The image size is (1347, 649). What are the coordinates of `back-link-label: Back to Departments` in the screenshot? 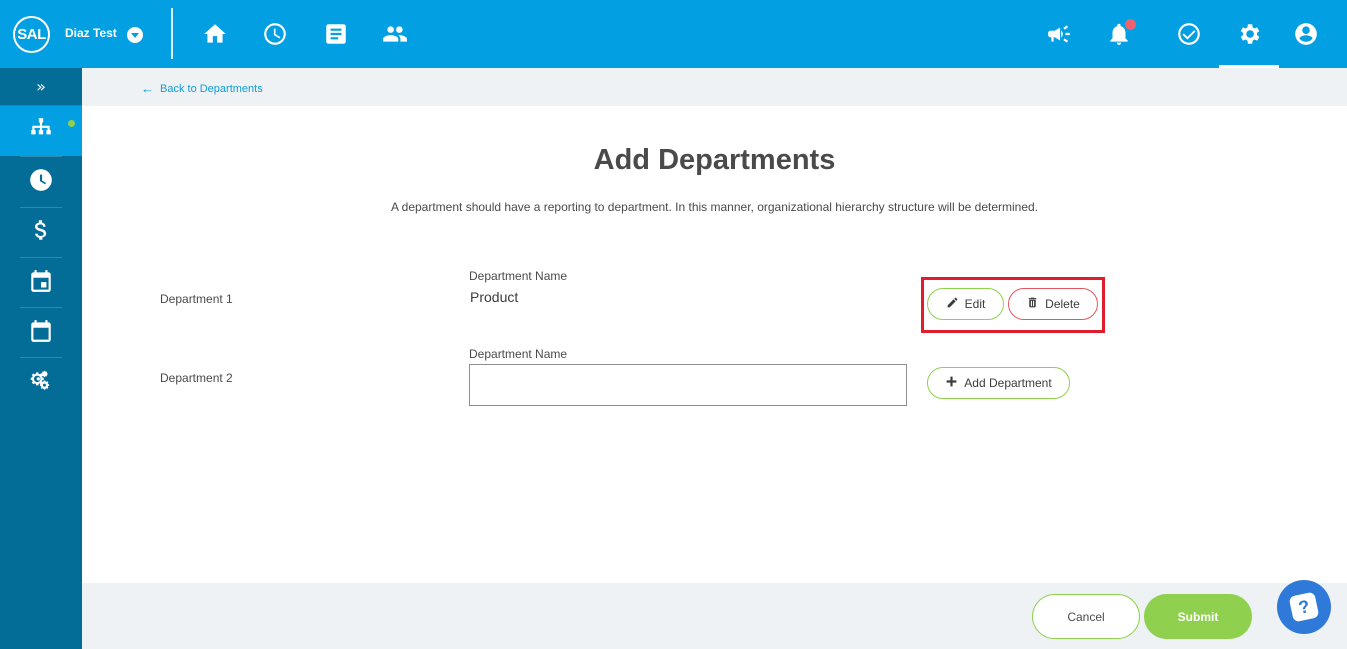 It's located at (211, 88).